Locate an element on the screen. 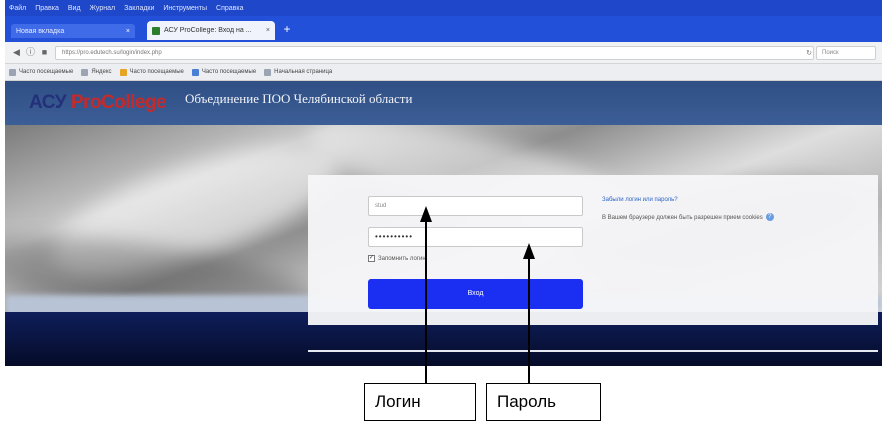  menu-item-edit: Правка is located at coordinates (47, 8).